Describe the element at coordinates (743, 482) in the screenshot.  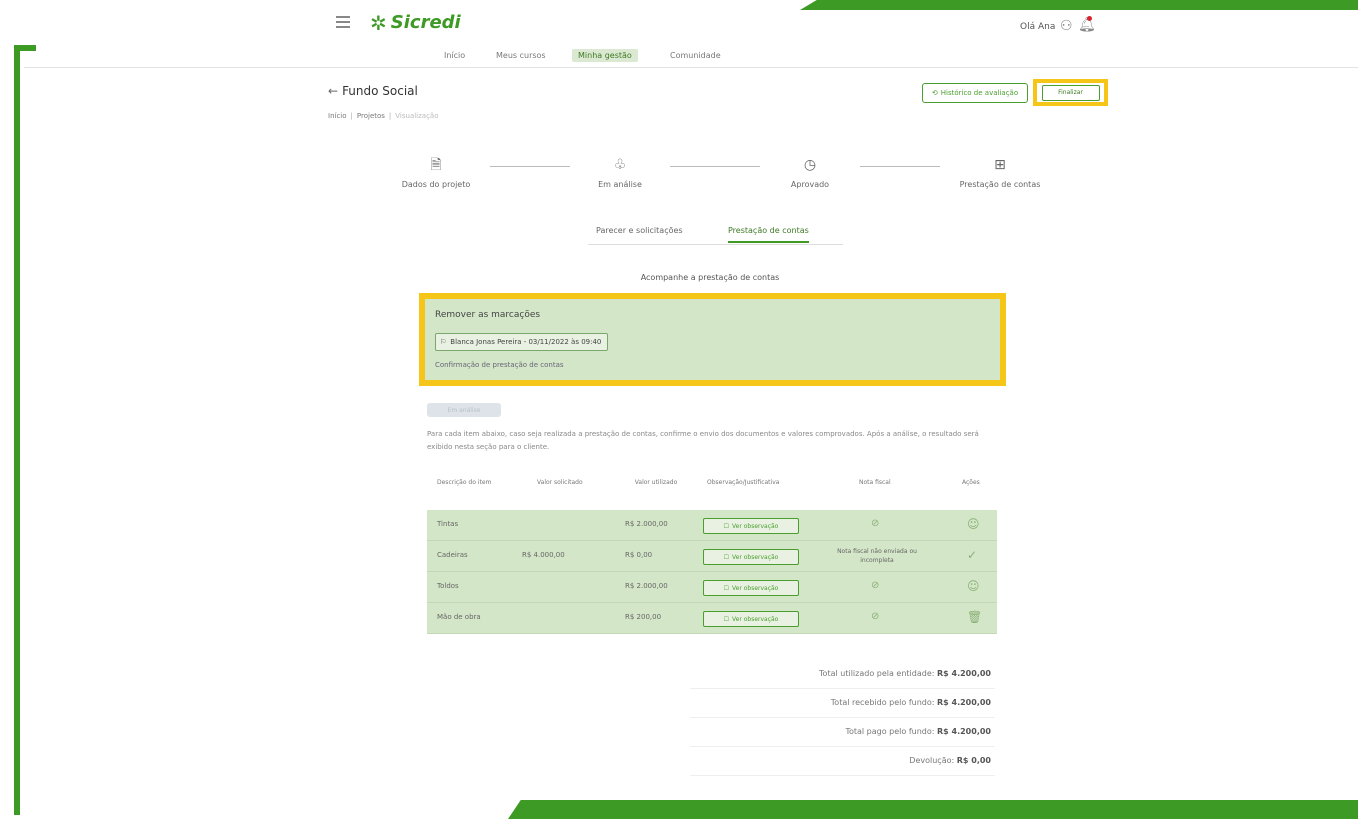
I see `column-header: Observação/Justificativa` at that location.